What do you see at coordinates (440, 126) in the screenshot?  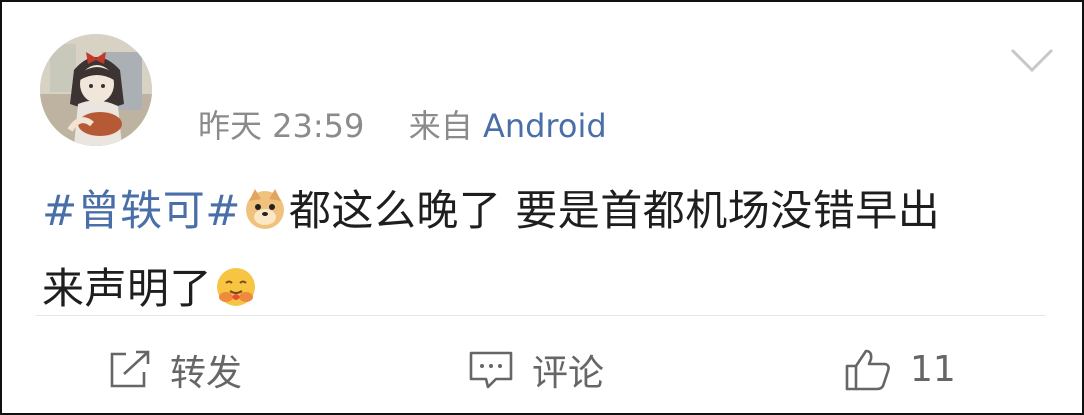 I see `source-prefix: 来自` at bounding box center [440, 126].